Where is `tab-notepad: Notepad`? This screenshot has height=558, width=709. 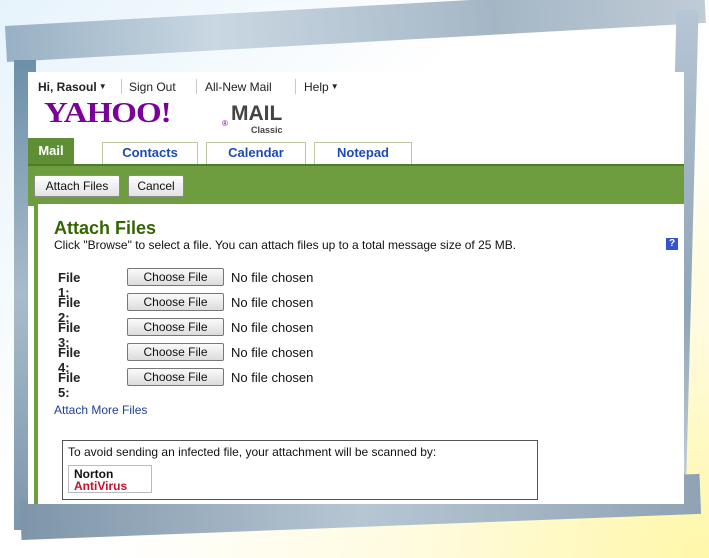 tab-notepad: Notepad is located at coordinates (363, 153).